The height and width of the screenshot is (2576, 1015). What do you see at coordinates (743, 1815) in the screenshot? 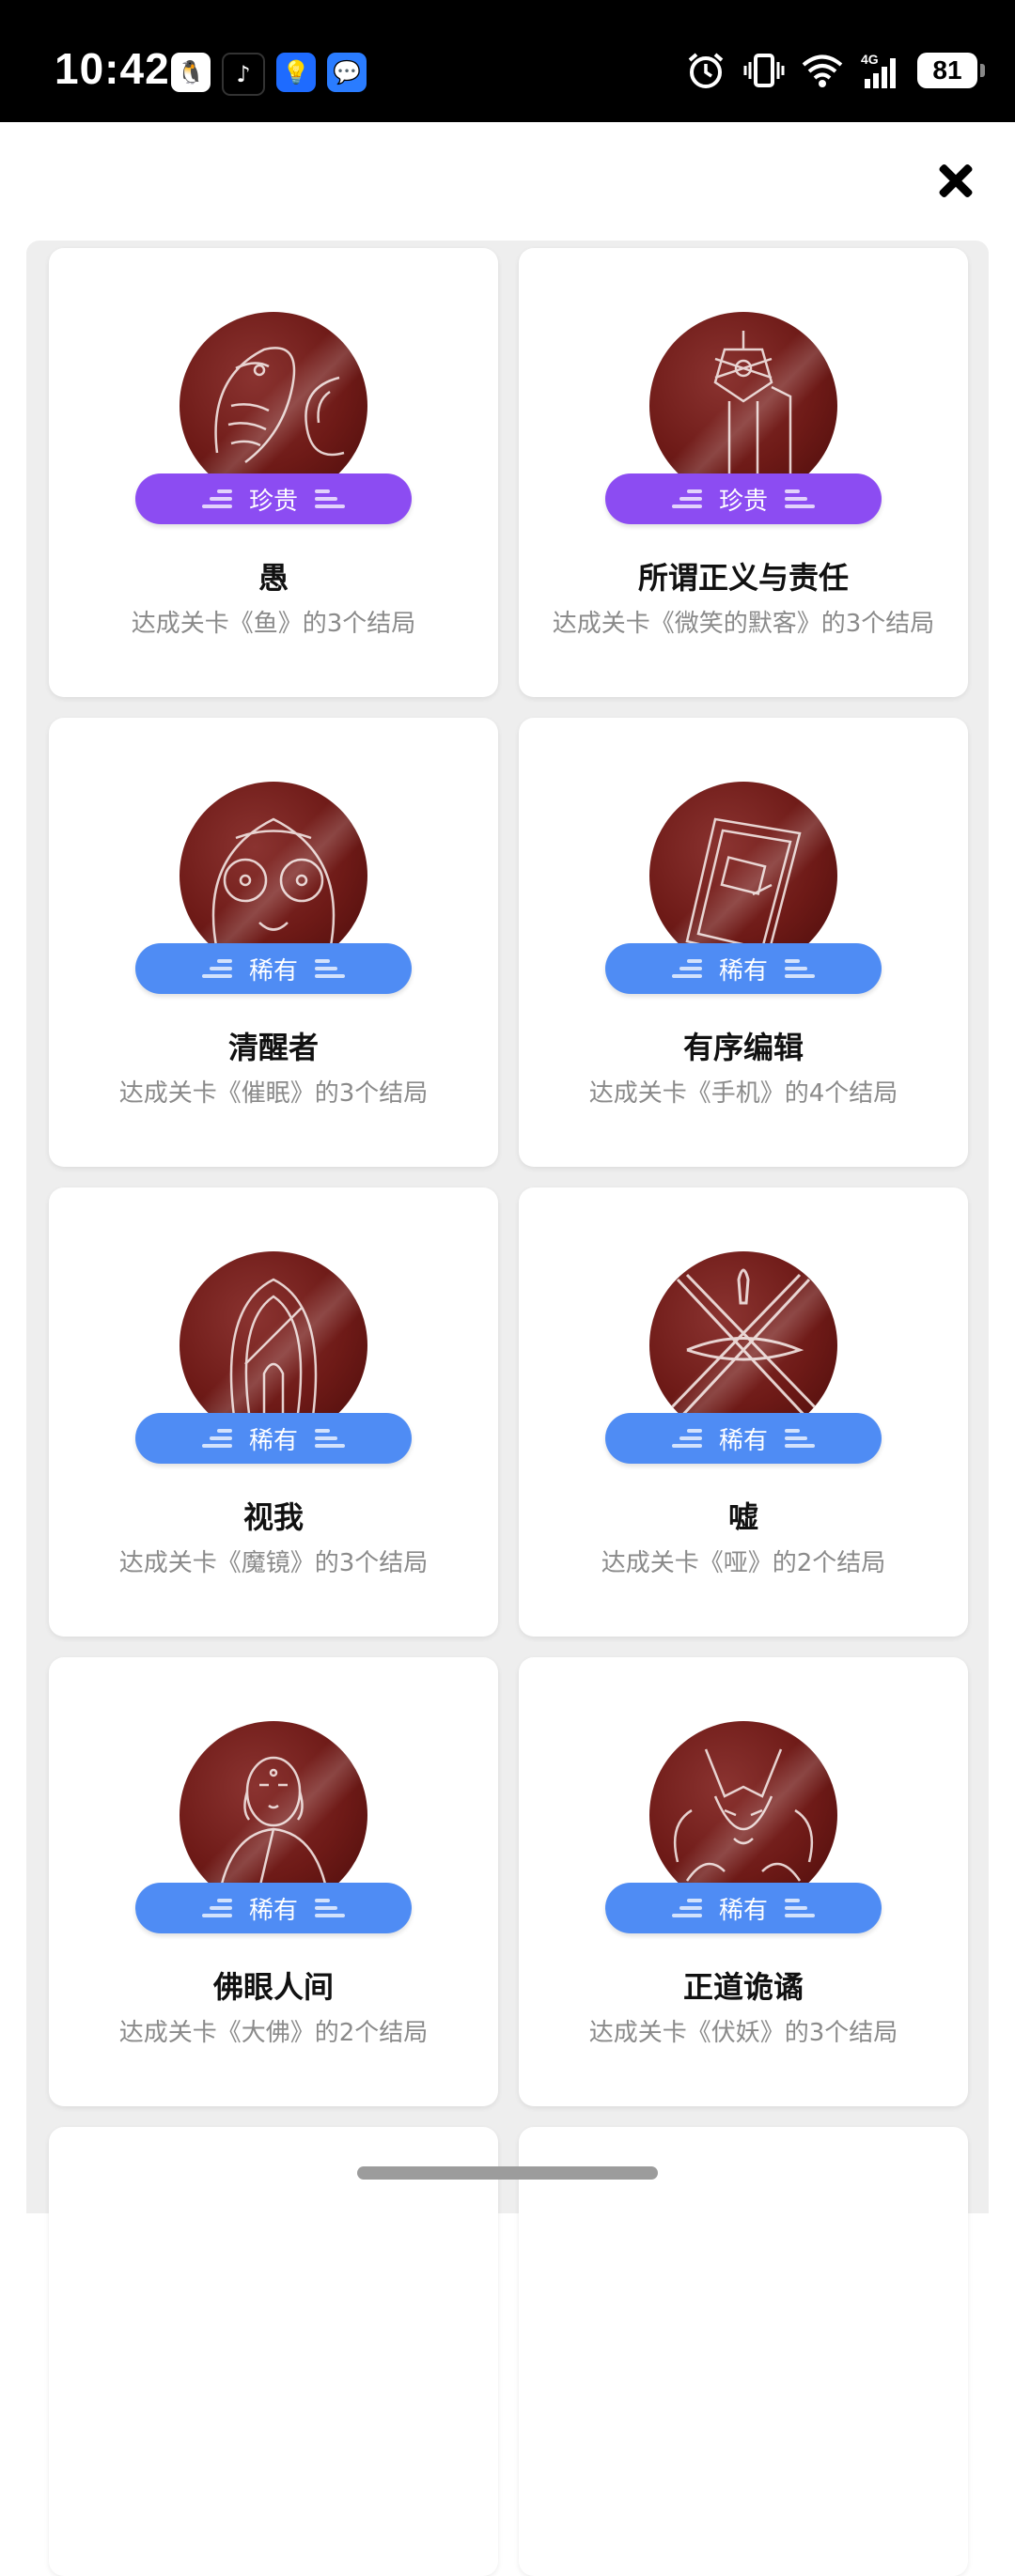
I see `fox-icon` at bounding box center [743, 1815].